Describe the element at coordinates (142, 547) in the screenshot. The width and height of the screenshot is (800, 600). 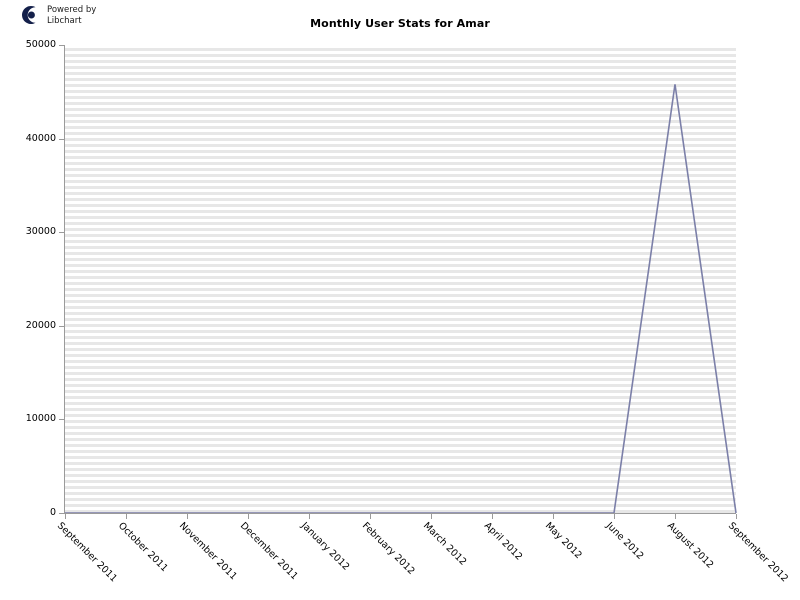
I see `x-axis-label: October 2011` at that location.